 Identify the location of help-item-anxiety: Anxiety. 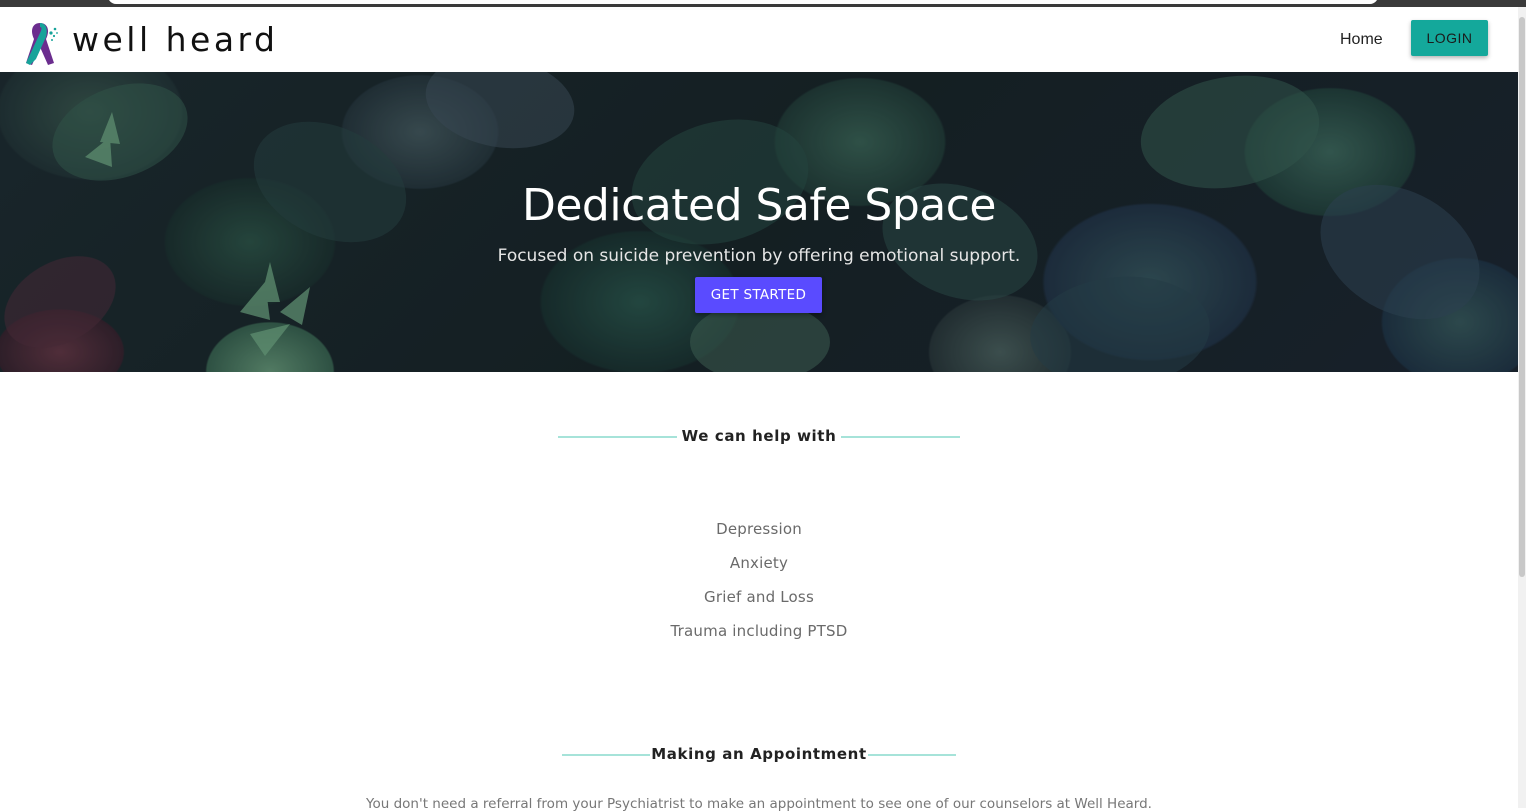
(759, 563).